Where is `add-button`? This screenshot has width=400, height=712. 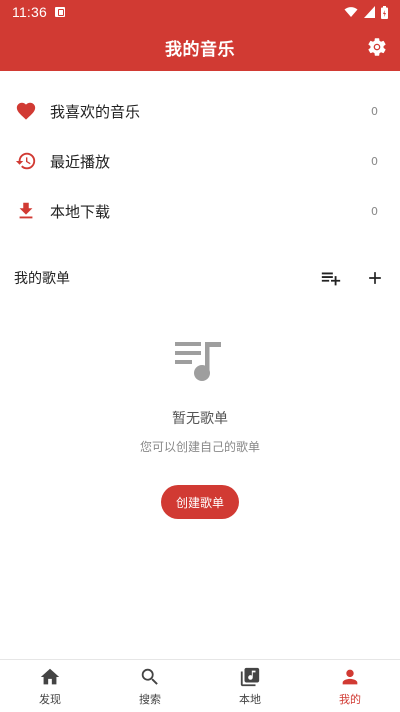
add-button is located at coordinates (375, 278).